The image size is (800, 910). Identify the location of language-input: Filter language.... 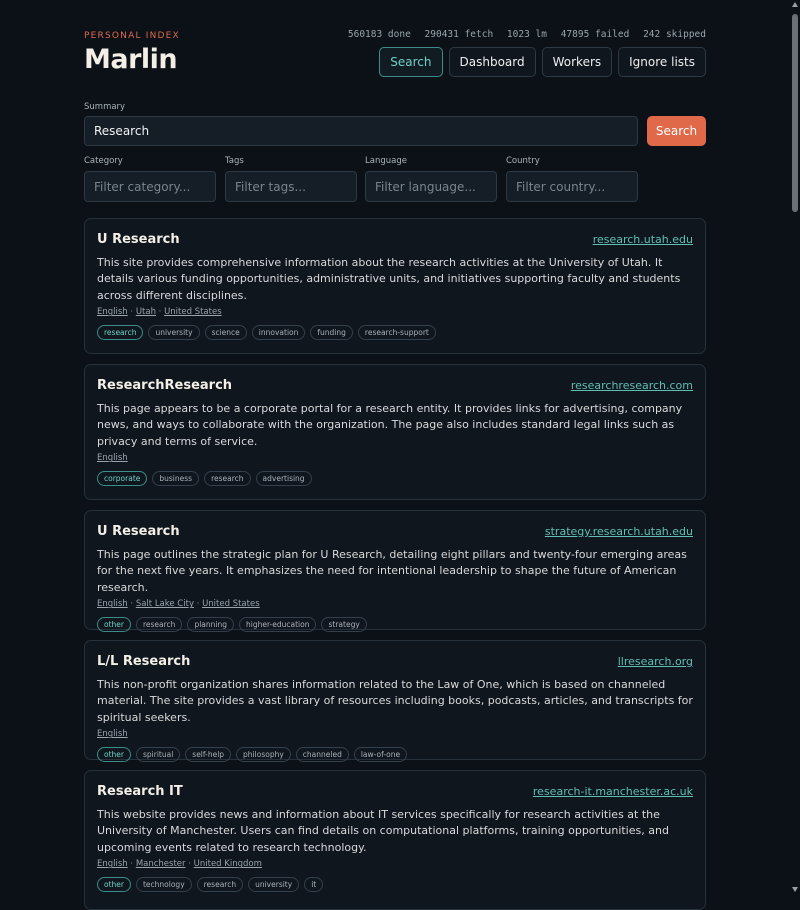
(431, 186).